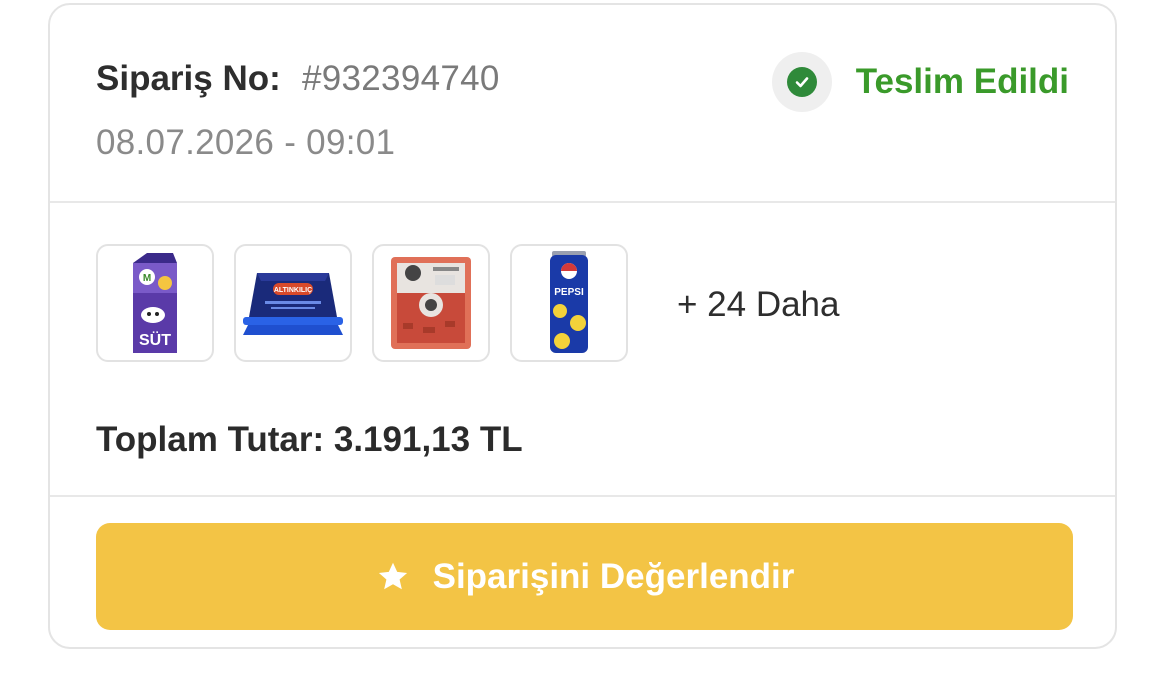 The height and width of the screenshot is (675, 1169). What do you see at coordinates (392, 575) in the screenshot?
I see `star-icon` at bounding box center [392, 575].